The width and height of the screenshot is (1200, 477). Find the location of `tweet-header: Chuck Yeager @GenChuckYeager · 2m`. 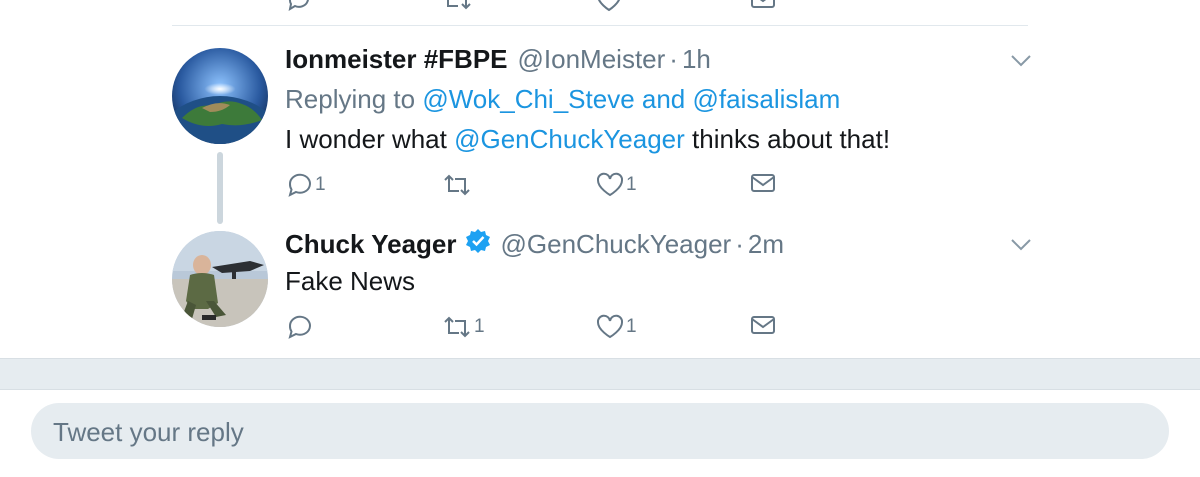

tweet-header: Chuck Yeager @GenChuckYeager · 2m is located at coordinates (534, 244).